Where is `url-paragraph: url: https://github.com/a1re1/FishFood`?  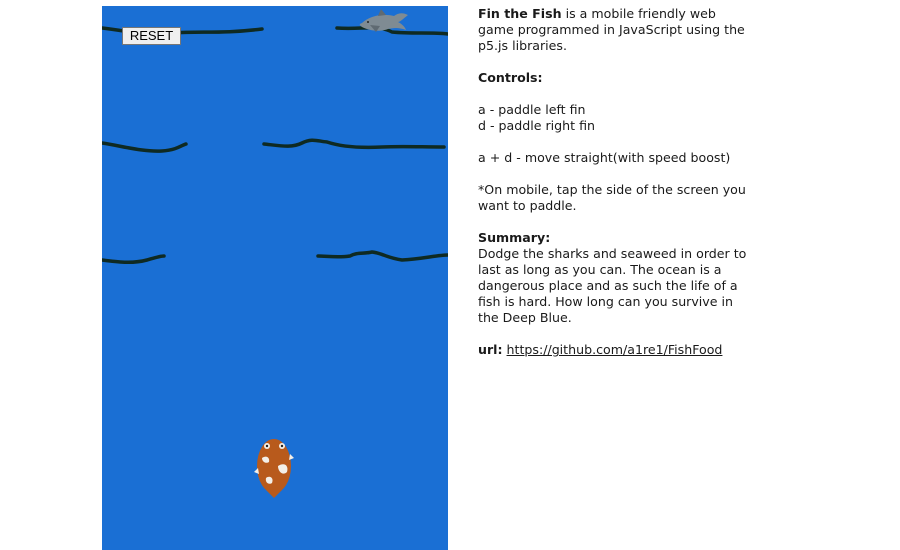
url-paragraph: url: https://github.com/a1re1/FishFood is located at coordinates (613, 350).